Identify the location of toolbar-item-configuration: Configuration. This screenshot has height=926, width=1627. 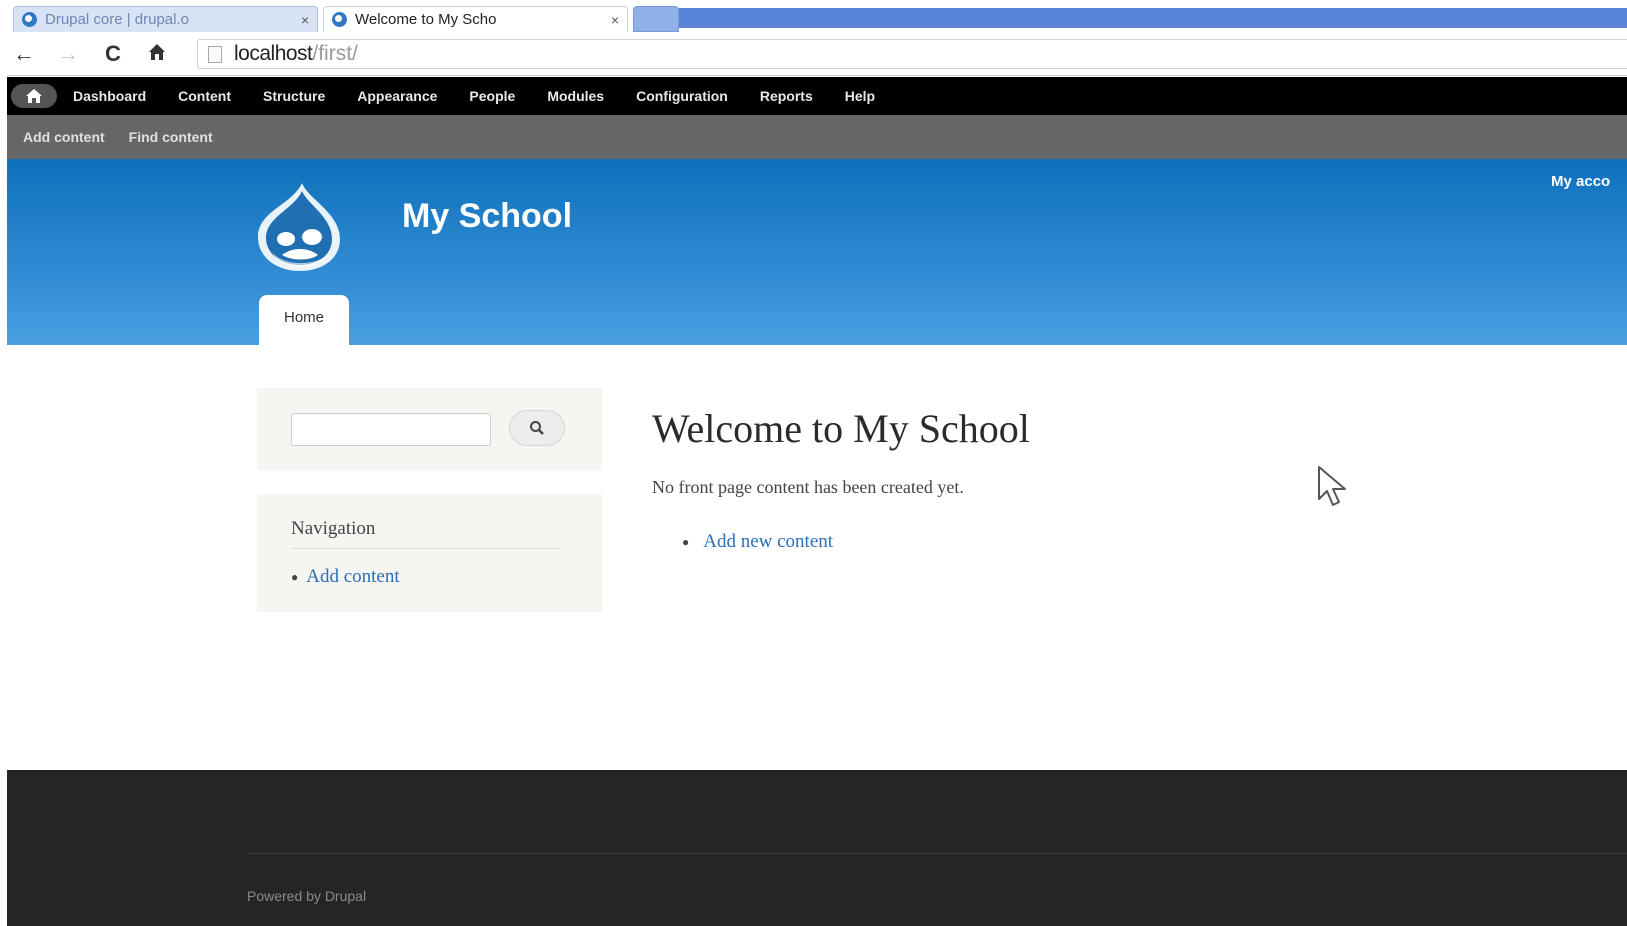
(682, 96).